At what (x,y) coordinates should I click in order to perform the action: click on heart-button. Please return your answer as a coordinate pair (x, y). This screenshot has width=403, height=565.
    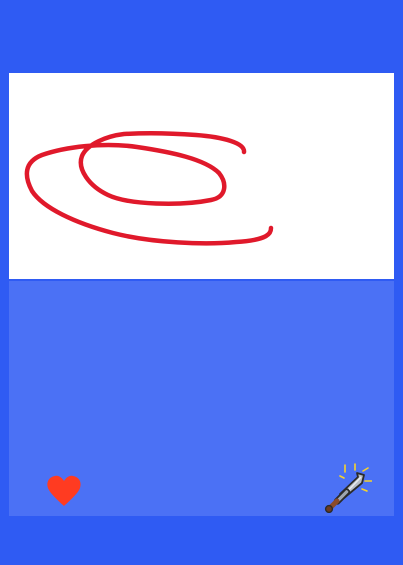
    Looking at the image, I should click on (64, 491).